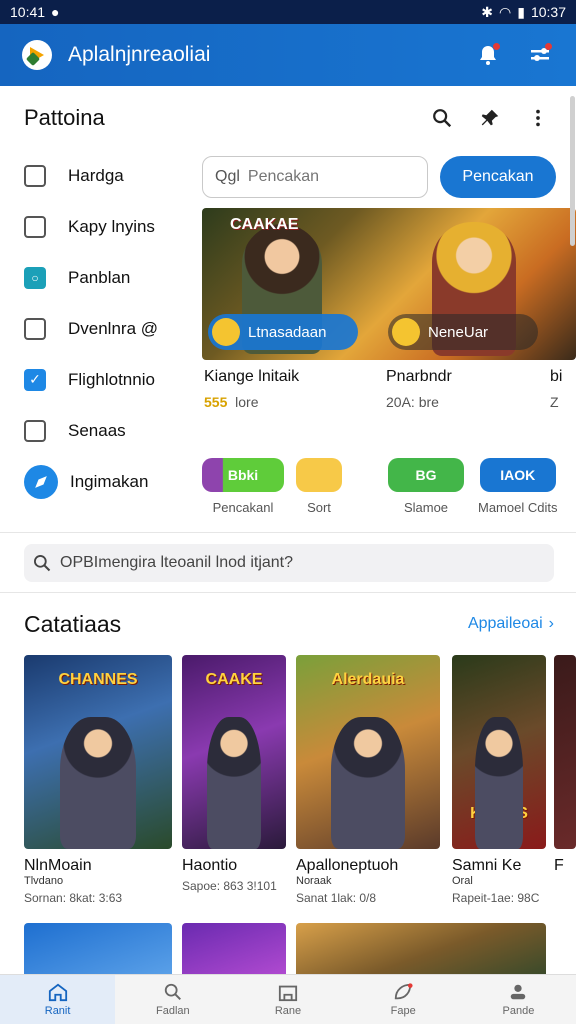 The width and height of the screenshot is (576, 1024). What do you see at coordinates (37, 55) in the screenshot?
I see `app-logo-icon` at bounding box center [37, 55].